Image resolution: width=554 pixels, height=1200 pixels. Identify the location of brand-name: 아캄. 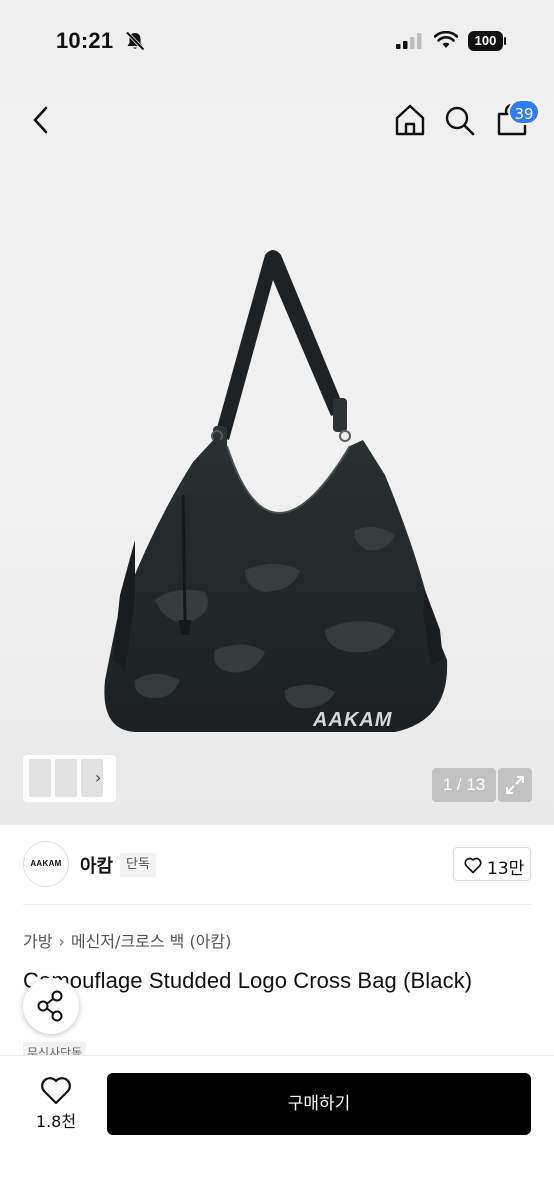
(96, 865).